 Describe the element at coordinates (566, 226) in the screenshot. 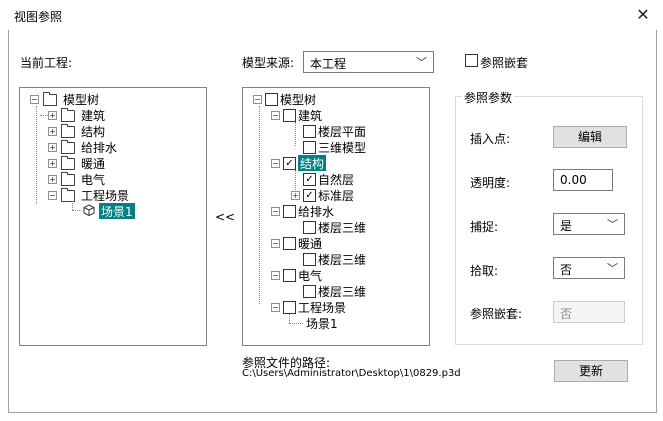

I see `snap-value: 是` at that location.